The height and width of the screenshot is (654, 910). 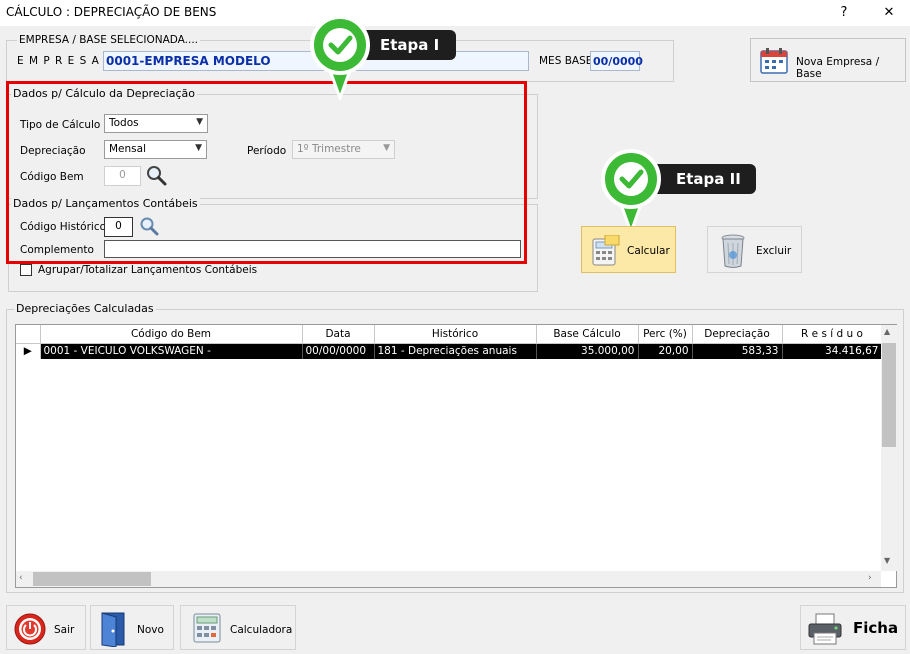 I want to click on codigo-historico-label: Código Histórico, so click(x=63, y=227).